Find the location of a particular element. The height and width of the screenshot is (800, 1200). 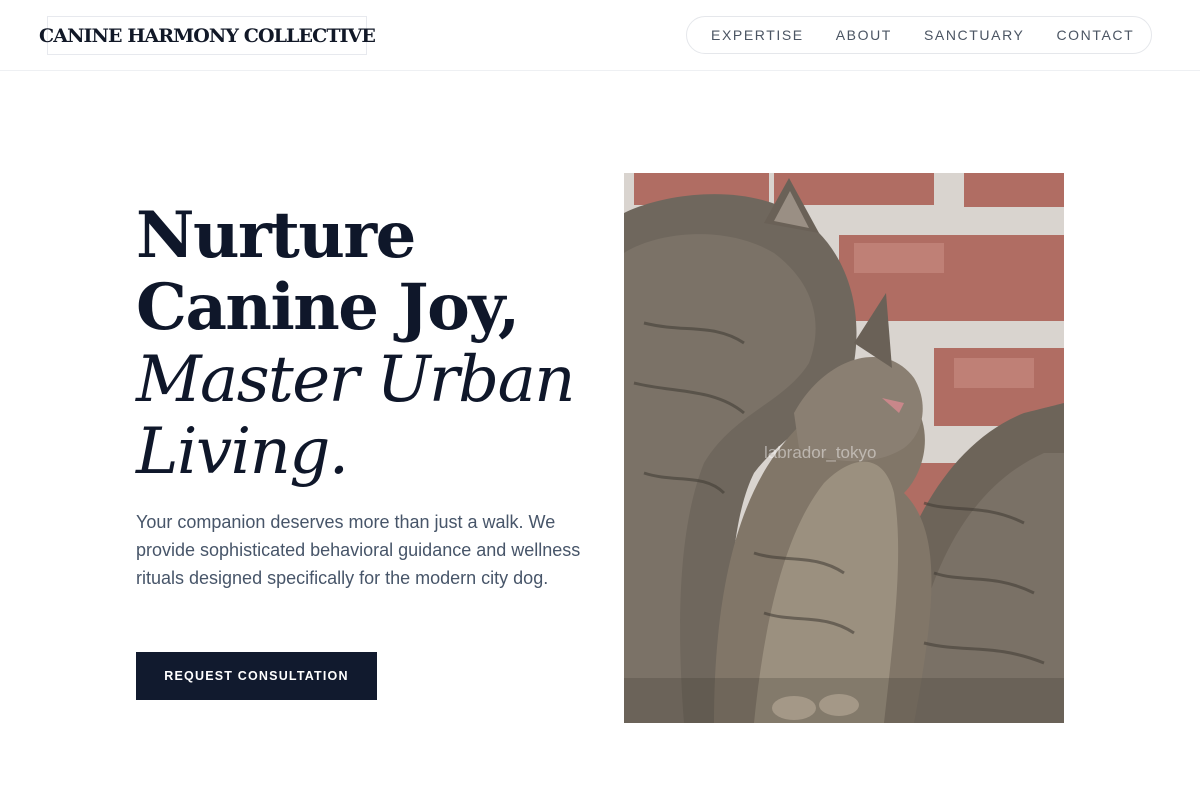

hero-title-line-1: Nurture is located at coordinates (276, 235).